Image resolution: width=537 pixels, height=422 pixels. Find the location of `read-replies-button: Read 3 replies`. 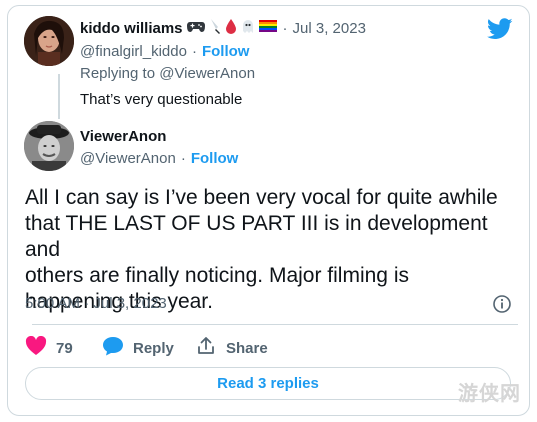

read-replies-button: Read 3 replies is located at coordinates (268, 383).